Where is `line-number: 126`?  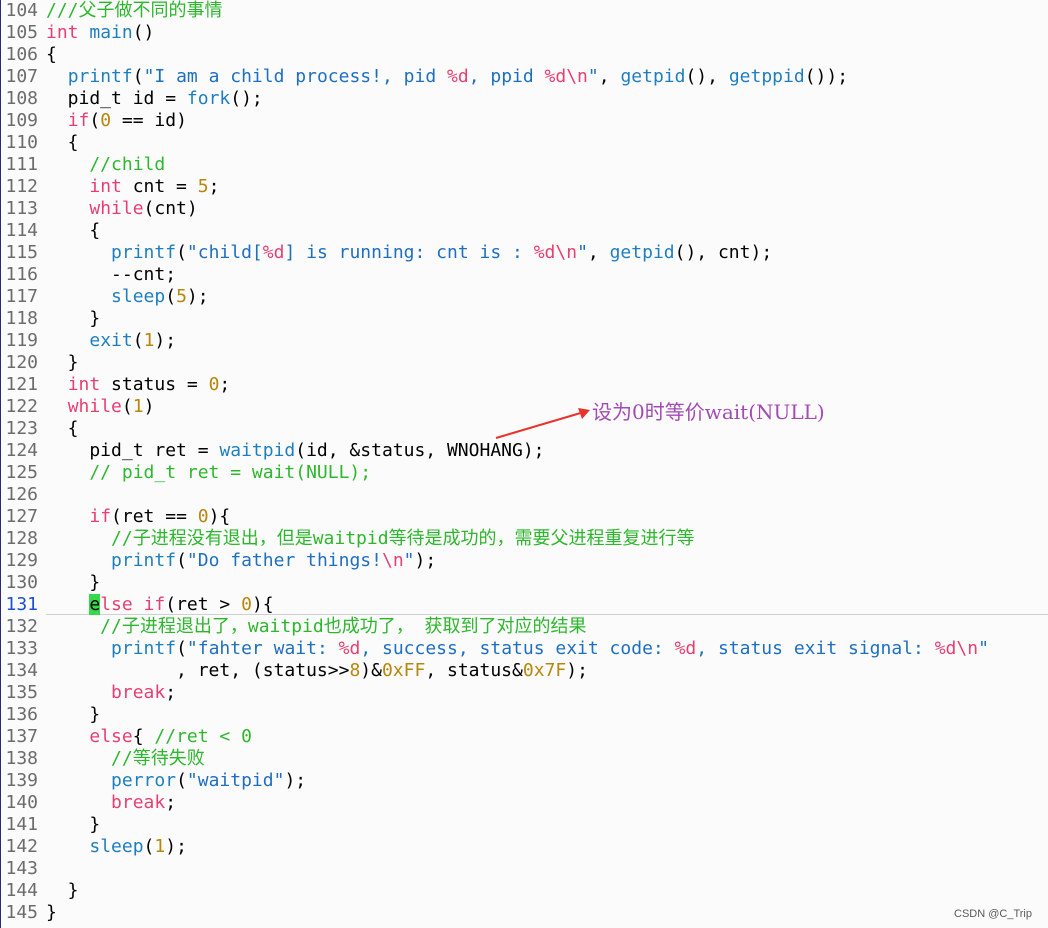
line-number: 126 is located at coordinates (21, 494).